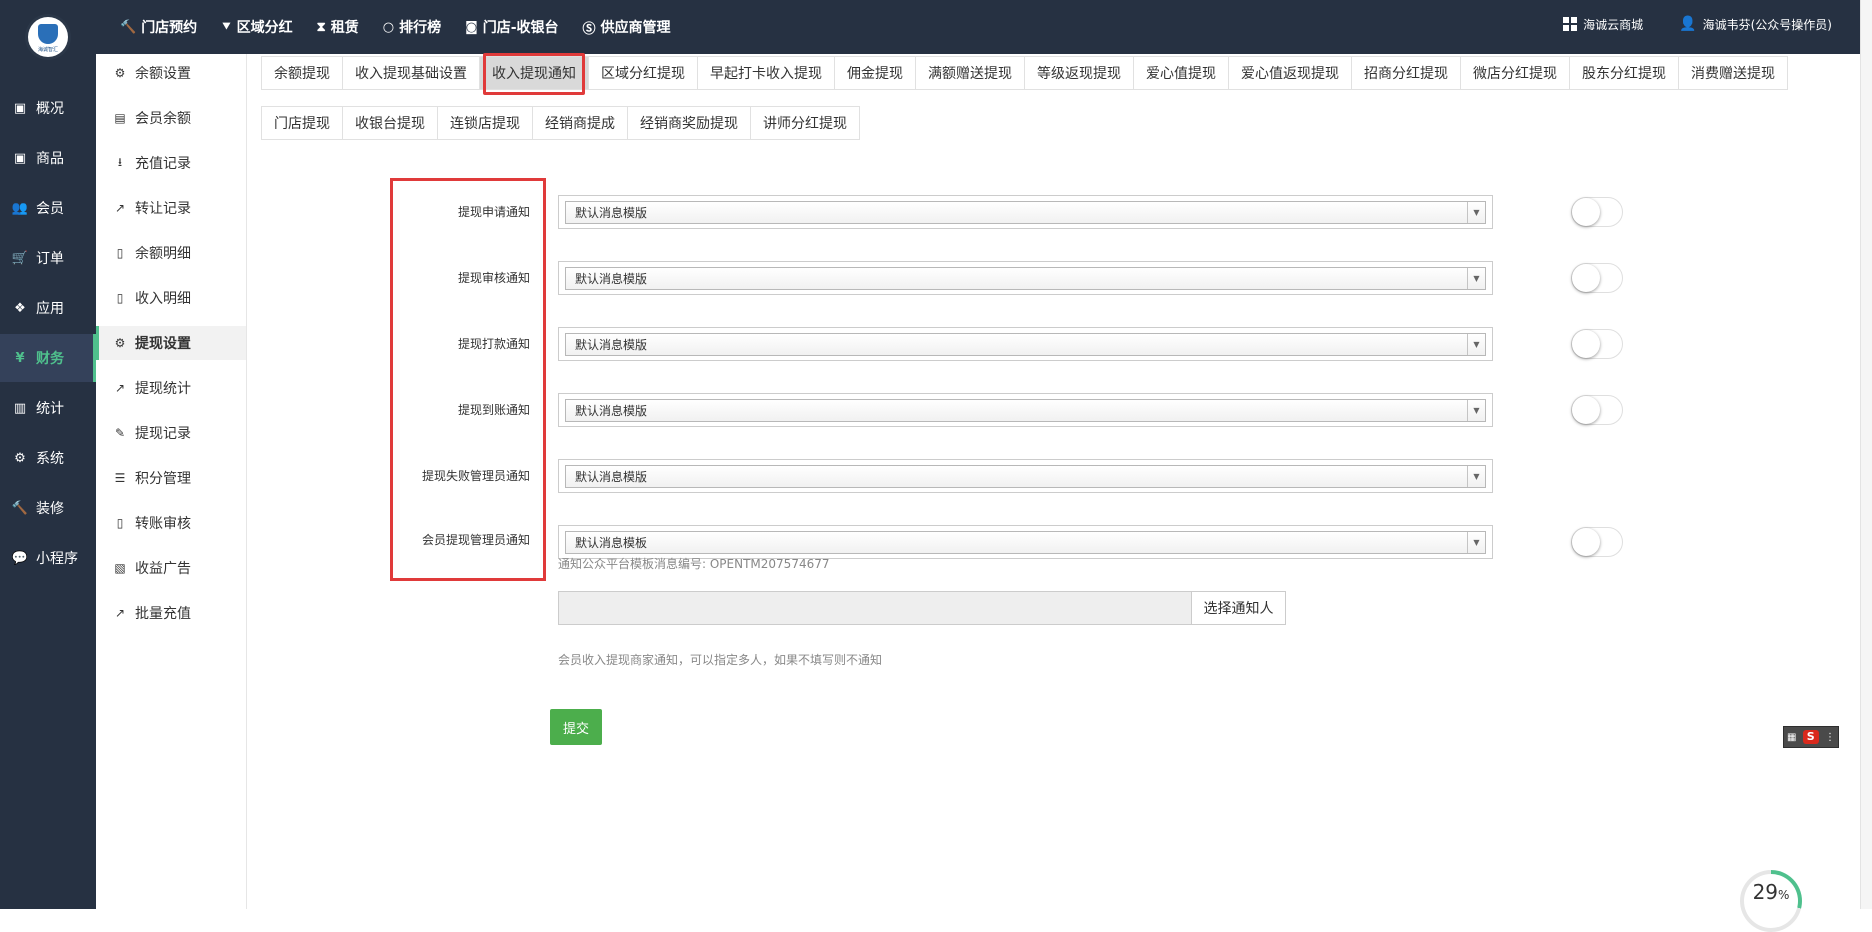  I want to click on user-menu: 👤 海诚韦芬(公众号操作员), so click(1755, 24).